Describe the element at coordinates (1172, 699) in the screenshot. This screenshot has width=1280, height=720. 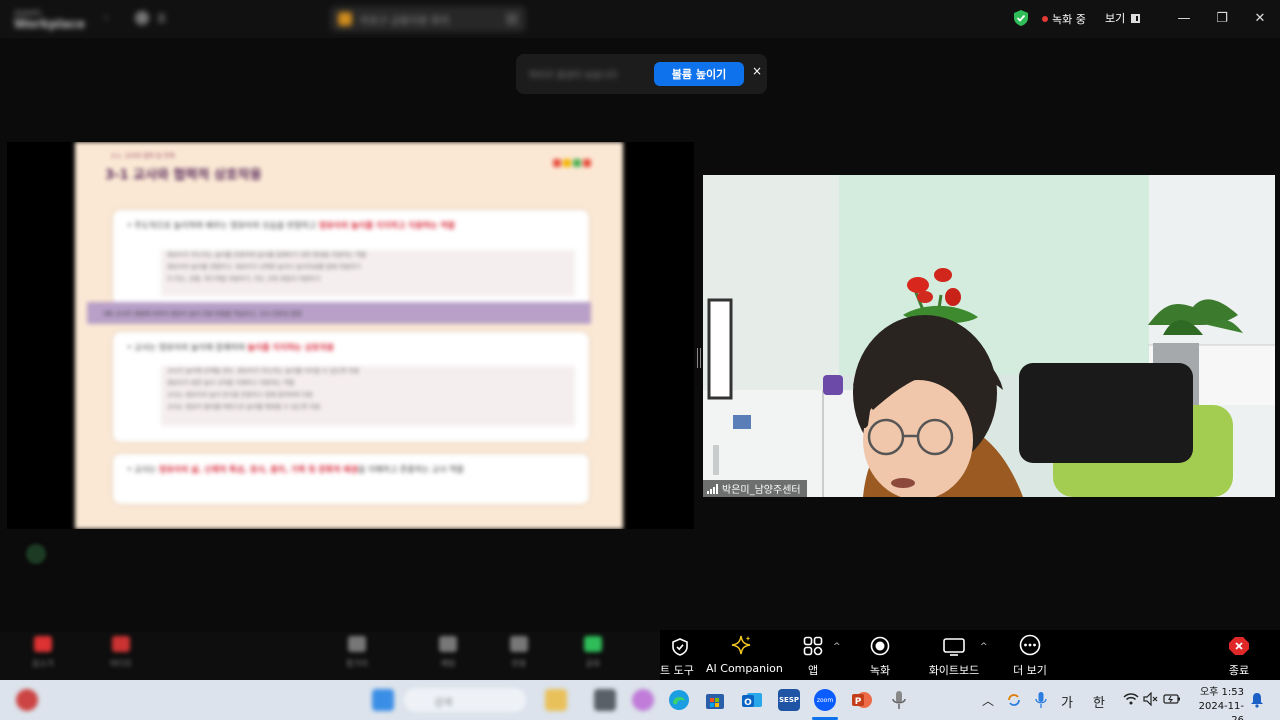
I see `battery-charging-icon` at that location.